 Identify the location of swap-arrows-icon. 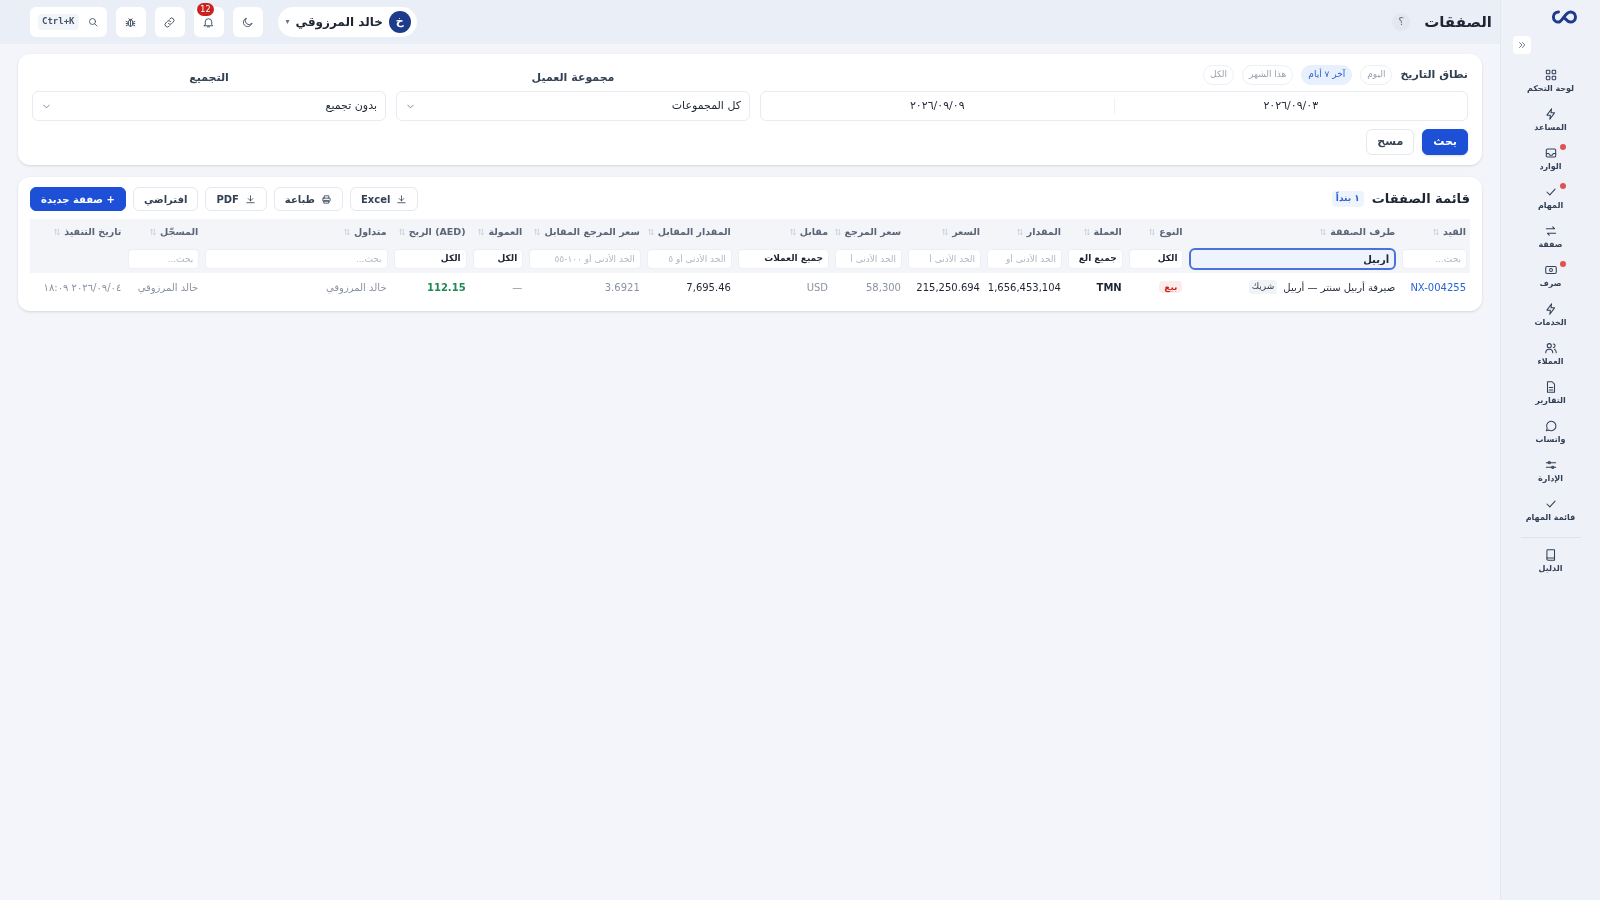
(1550, 231).